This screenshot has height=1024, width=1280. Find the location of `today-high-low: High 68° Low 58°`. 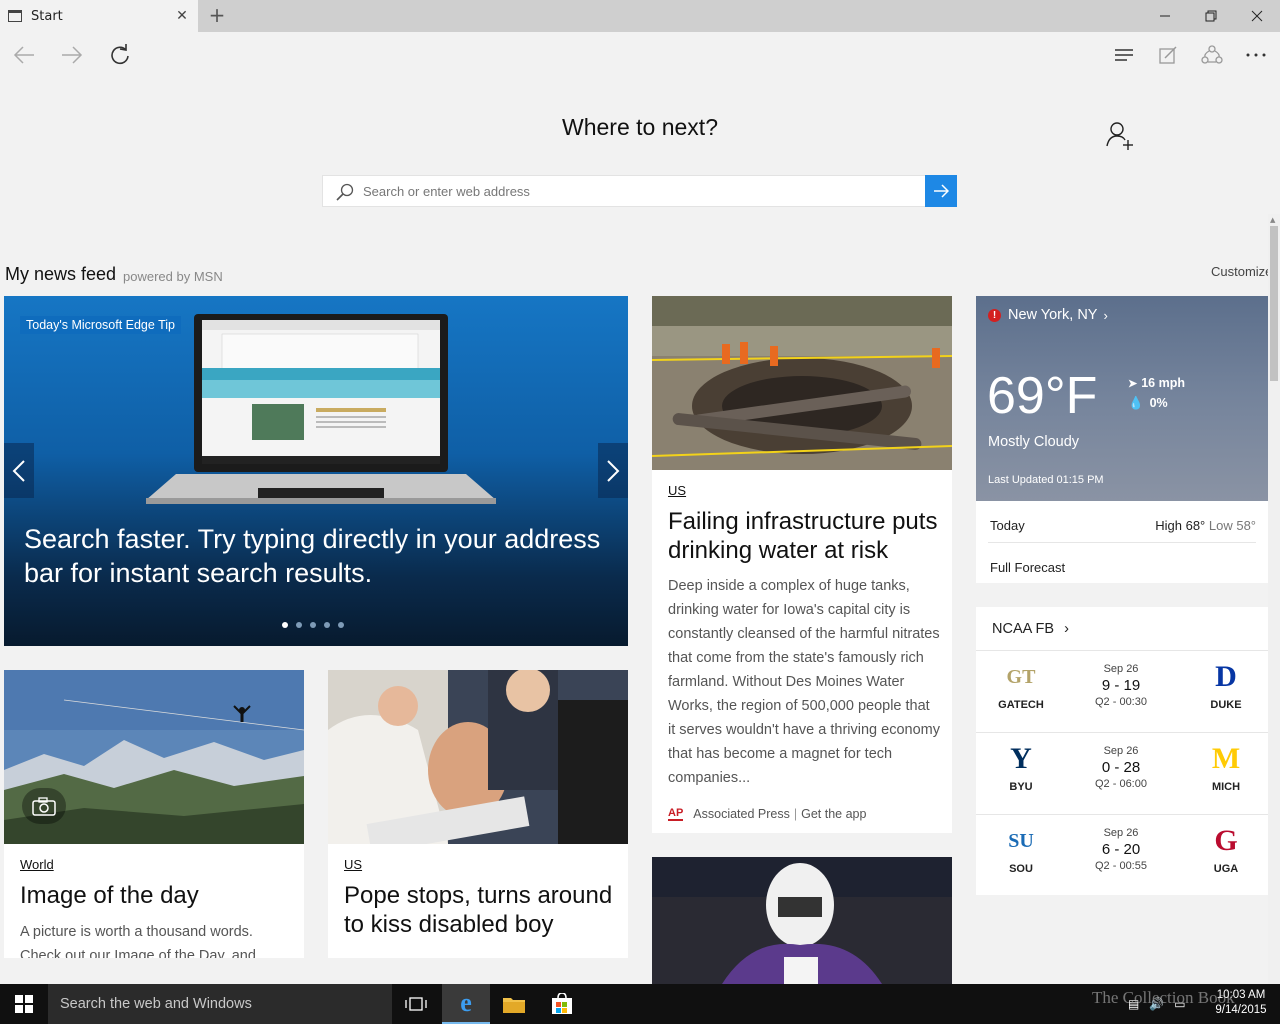

today-high-low: High 68° Low 58° is located at coordinates (1205, 525).